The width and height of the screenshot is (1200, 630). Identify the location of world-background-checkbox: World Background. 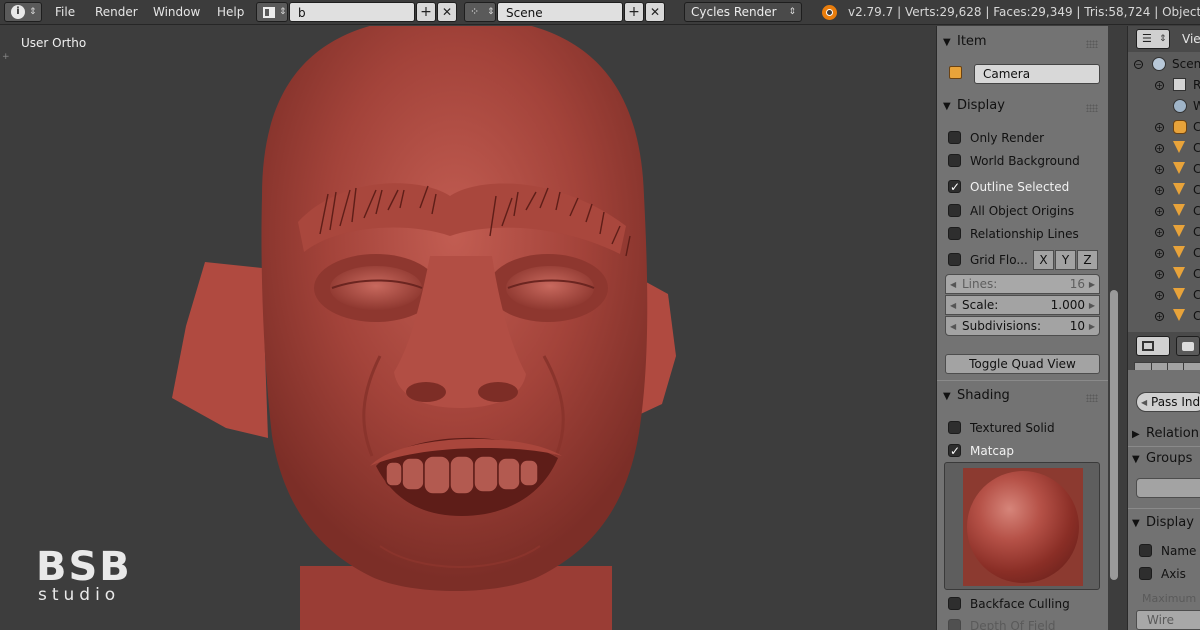
(1014, 161).